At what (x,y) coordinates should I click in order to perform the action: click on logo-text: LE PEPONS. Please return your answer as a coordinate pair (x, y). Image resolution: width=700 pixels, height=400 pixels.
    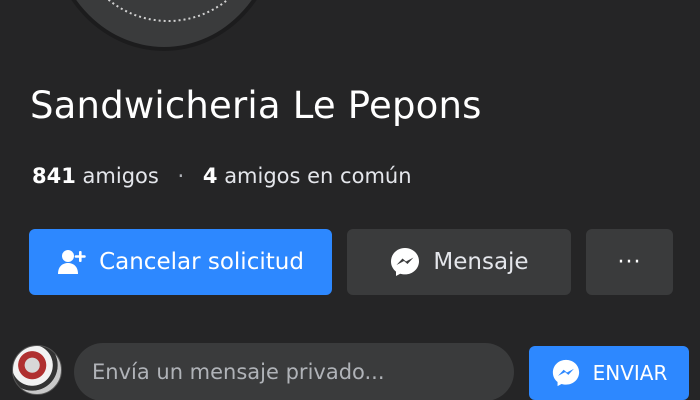
    Looking at the image, I should click on (168, 45).